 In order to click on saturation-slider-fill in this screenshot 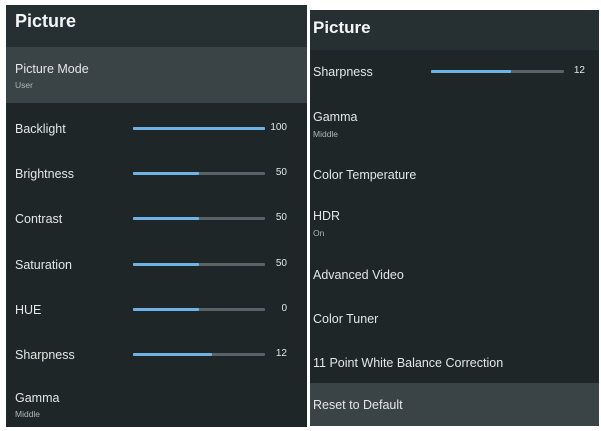, I will do `click(166, 264)`.